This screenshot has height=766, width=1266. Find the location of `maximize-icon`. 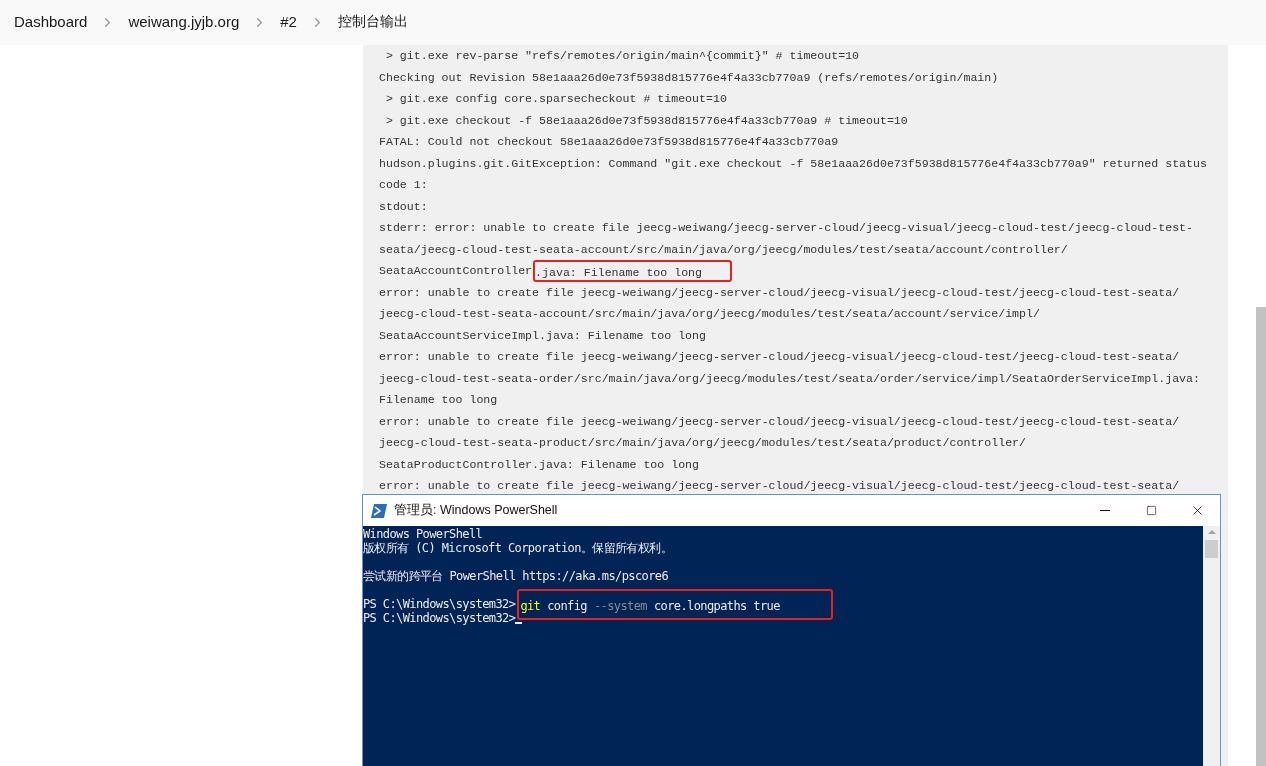

maximize-icon is located at coordinates (1151, 510).